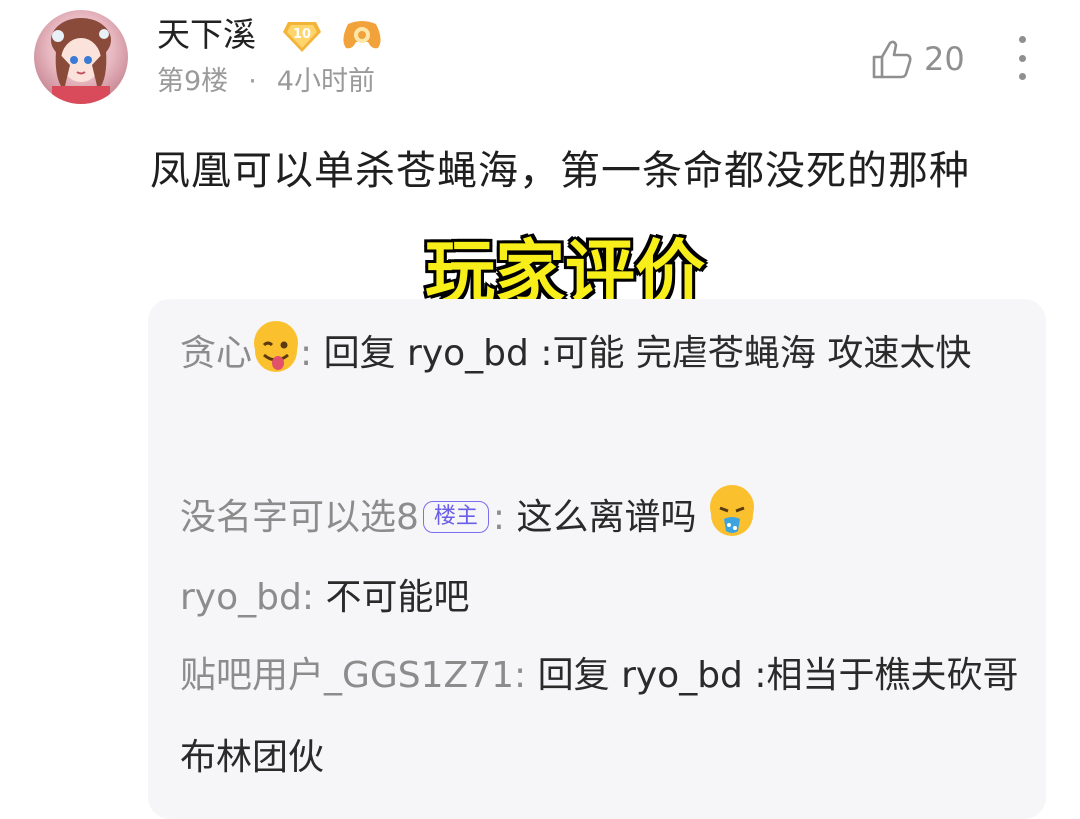 This screenshot has height=819, width=1080. Describe the element at coordinates (606, 517) in the screenshot. I see `reply-text: 这么离谱吗` at that location.